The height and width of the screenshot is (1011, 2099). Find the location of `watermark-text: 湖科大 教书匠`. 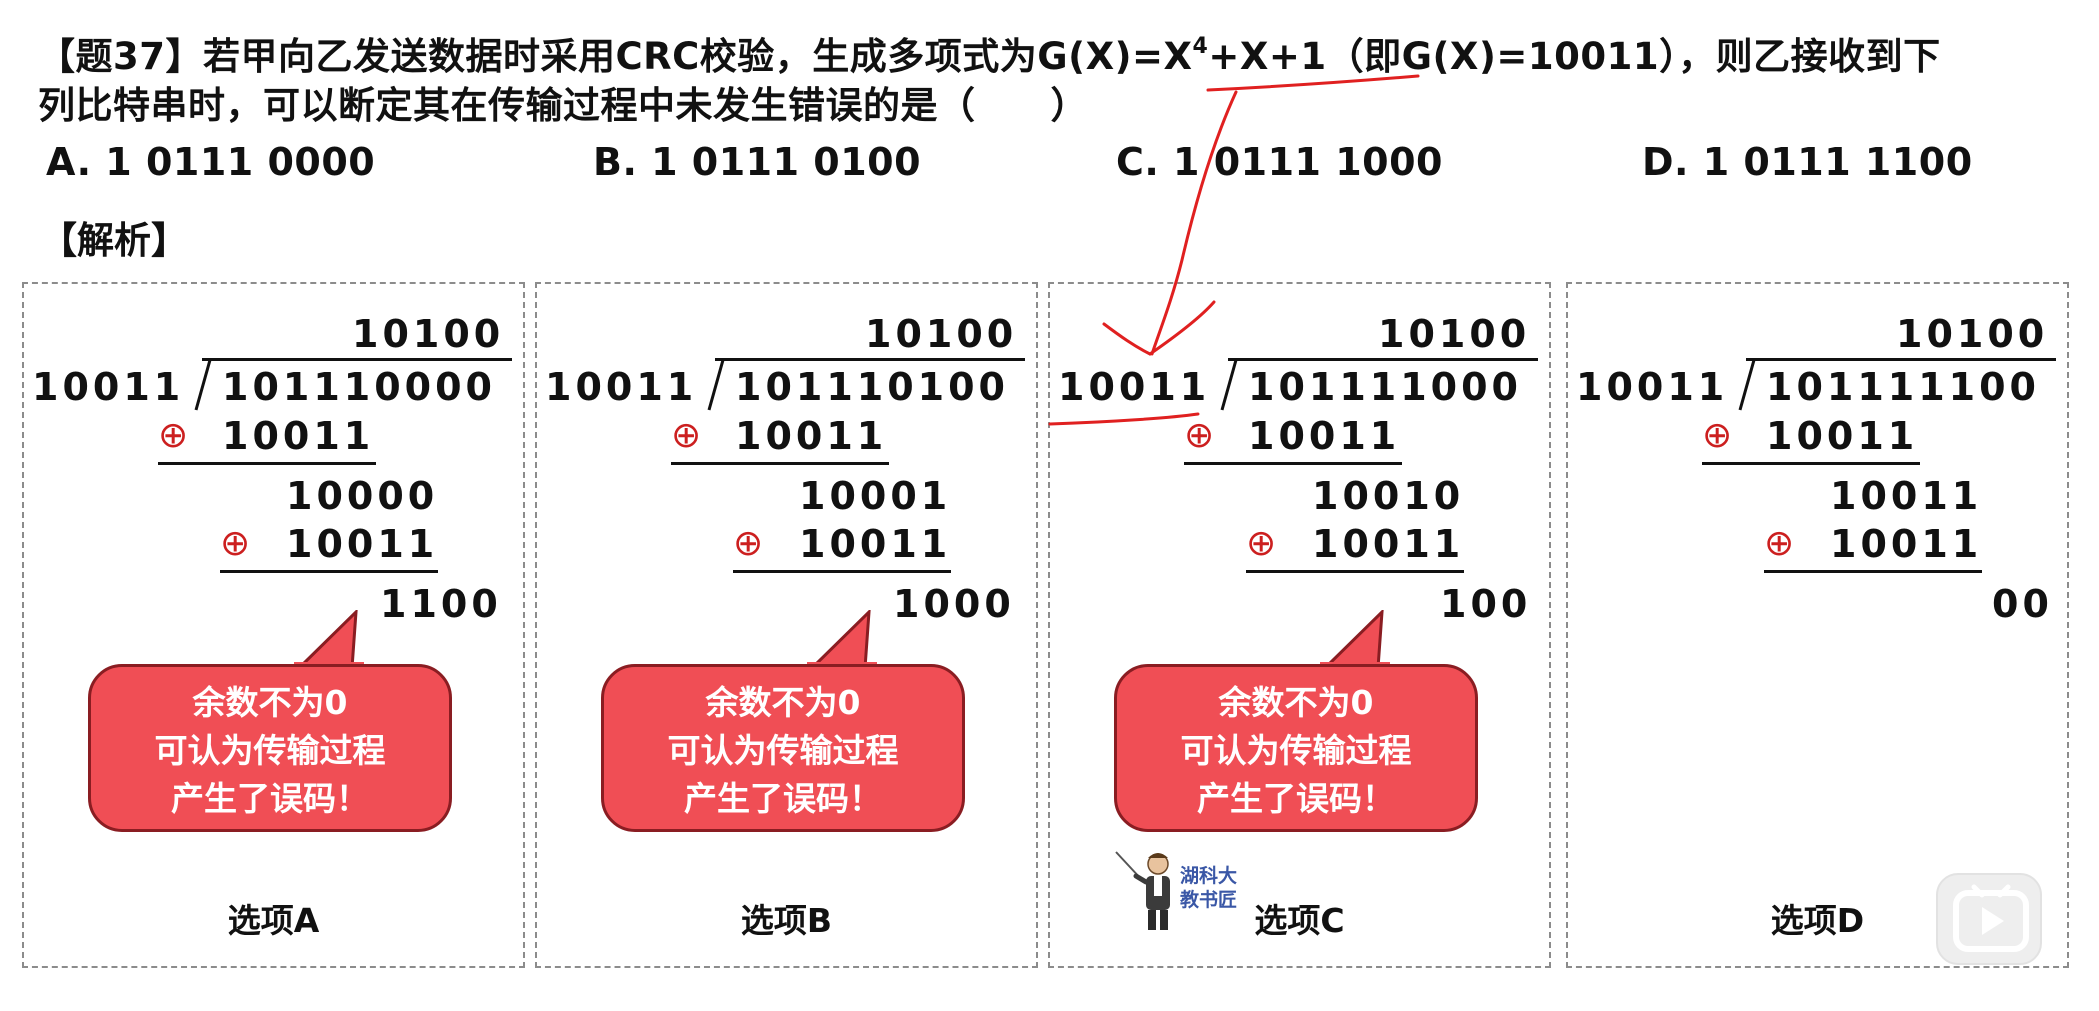

watermark-text: 湖科大 教书匠 is located at coordinates (1208, 888).